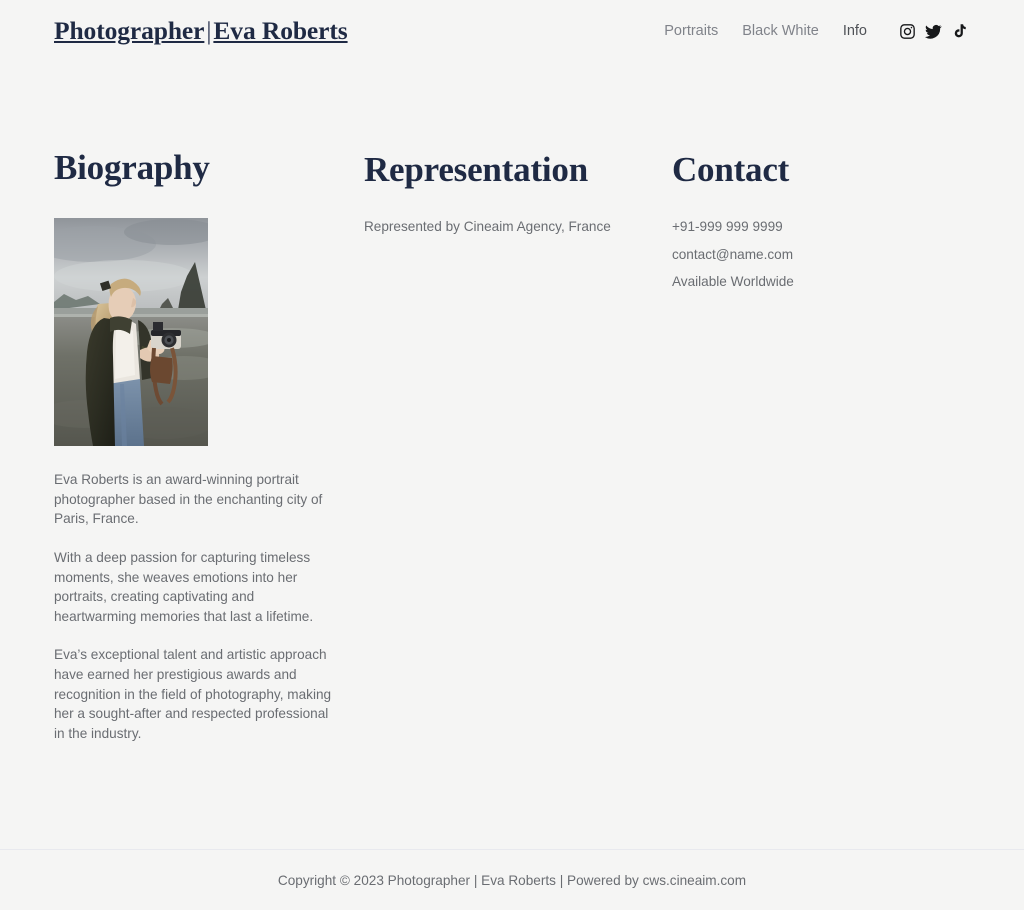 The height and width of the screenshot is (910, 1024). Describe the element at coordinates (131, 332) in the screenshot. I see `portrait-photograph` at that location.